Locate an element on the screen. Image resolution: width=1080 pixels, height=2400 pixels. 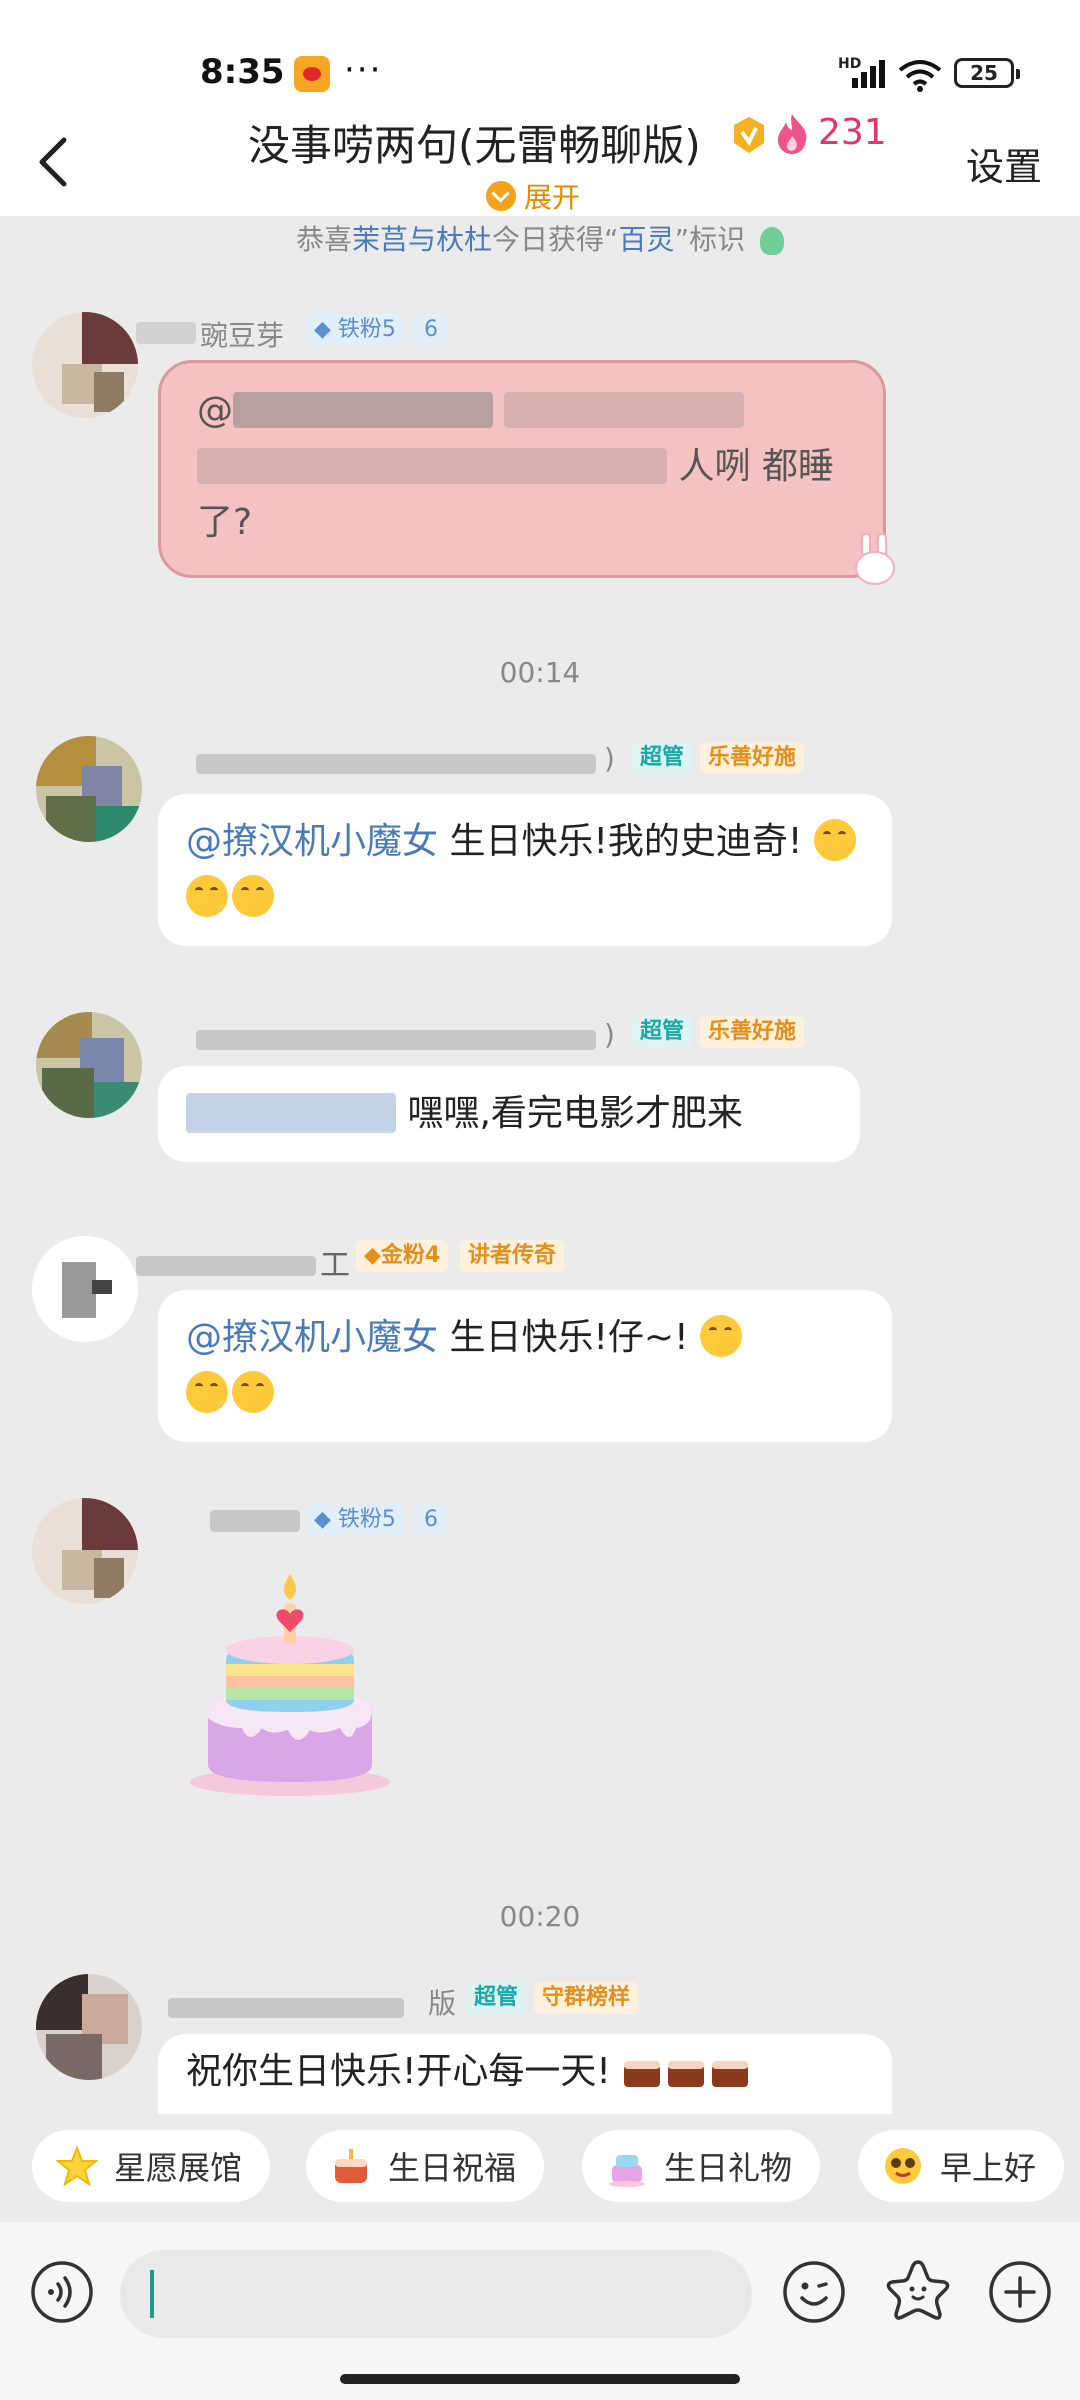
message-bubble-pink: @ 人咧 都睡了? is located at coordinates (526, 472).